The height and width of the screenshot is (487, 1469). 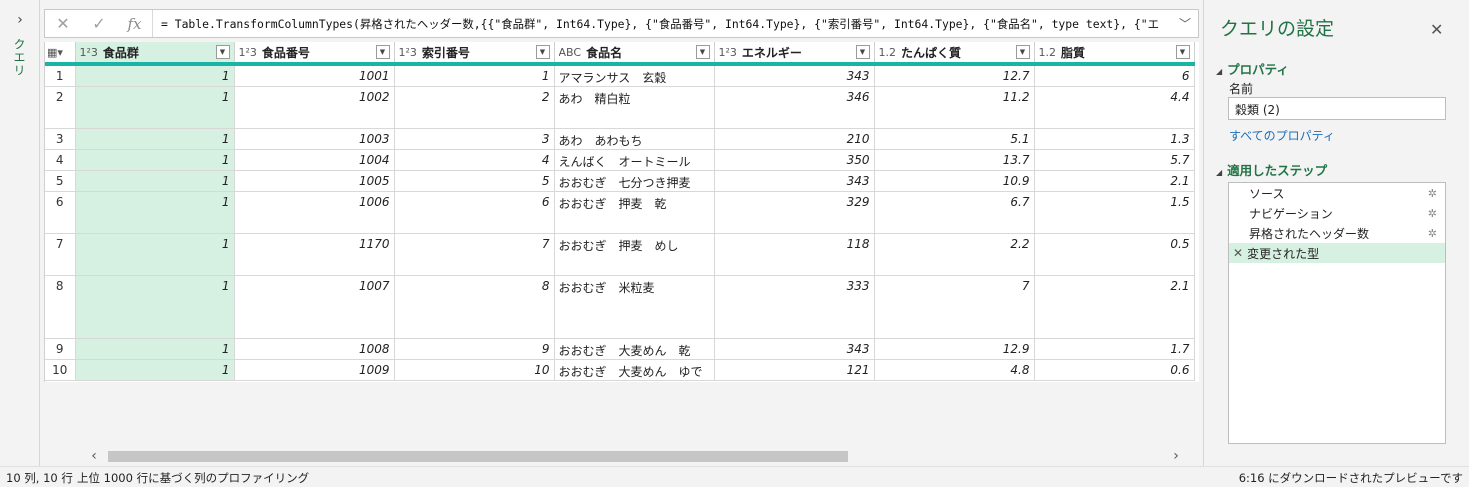 What do you see at coordinates (954, 54) in the screenshot?
I see `column-header: 1.2 たんぱく質 ▼` at bounding box center [954, 54].